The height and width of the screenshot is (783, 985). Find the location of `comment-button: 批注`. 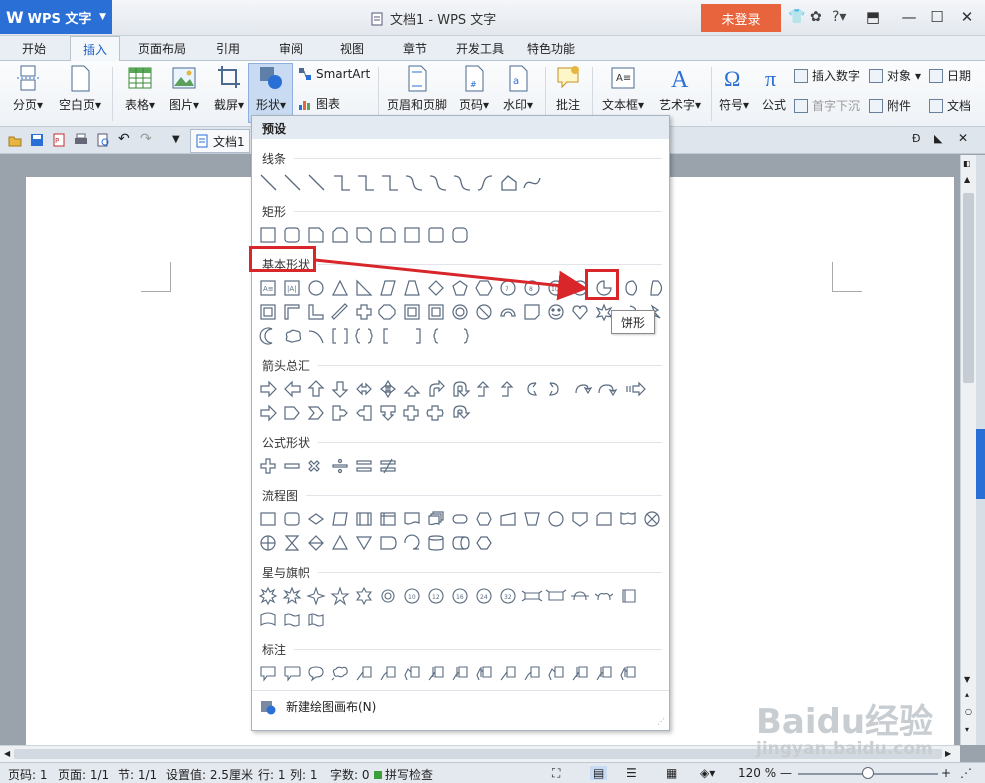

comment-button: 批注 is located at coordinates (568, 88).